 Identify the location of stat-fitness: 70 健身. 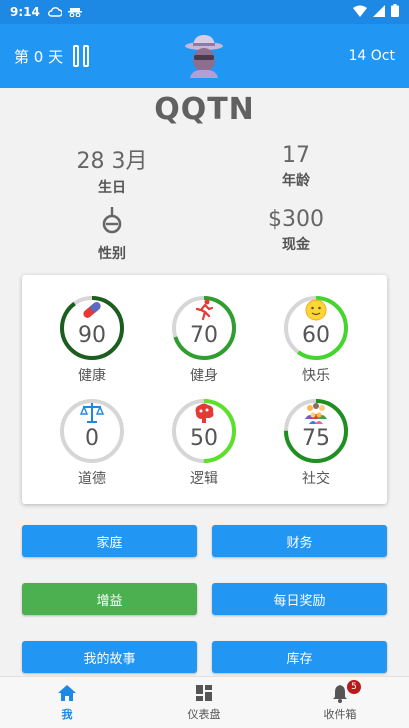
(204, 340).